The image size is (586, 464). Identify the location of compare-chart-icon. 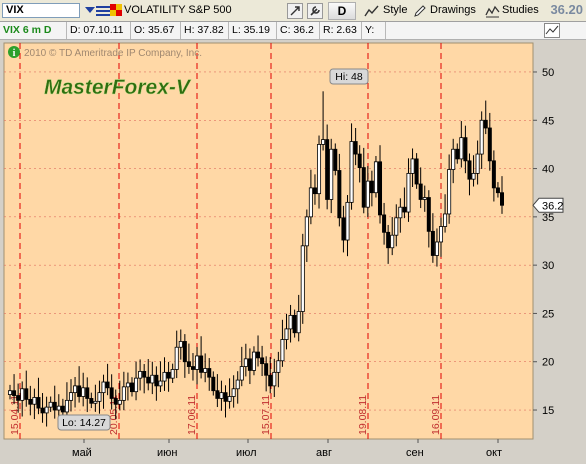
(552, 30).